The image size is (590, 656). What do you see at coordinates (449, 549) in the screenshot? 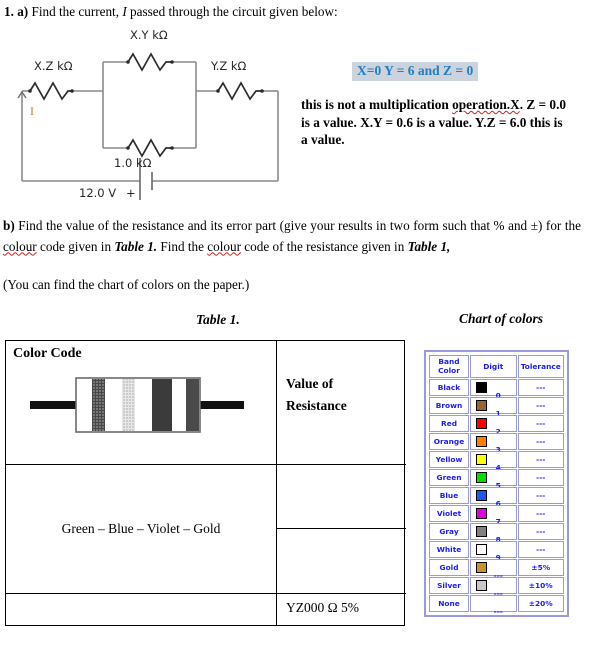
I see `band-color-name: White` at bounding box center [449, 549].